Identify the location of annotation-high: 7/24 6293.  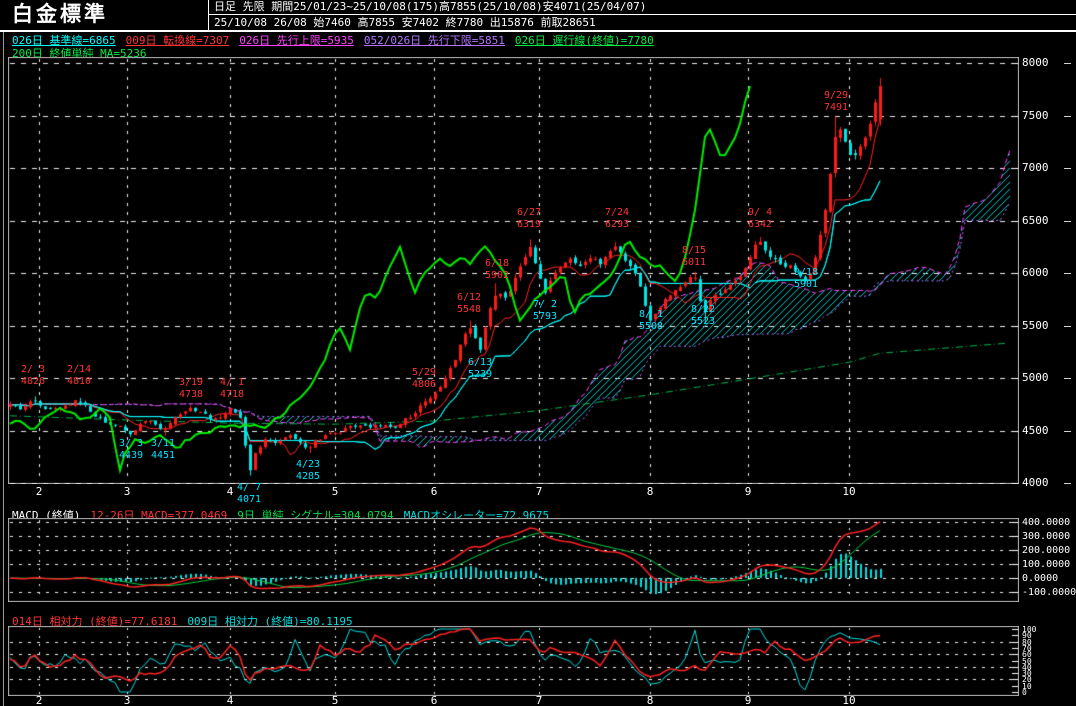
(617, 218).